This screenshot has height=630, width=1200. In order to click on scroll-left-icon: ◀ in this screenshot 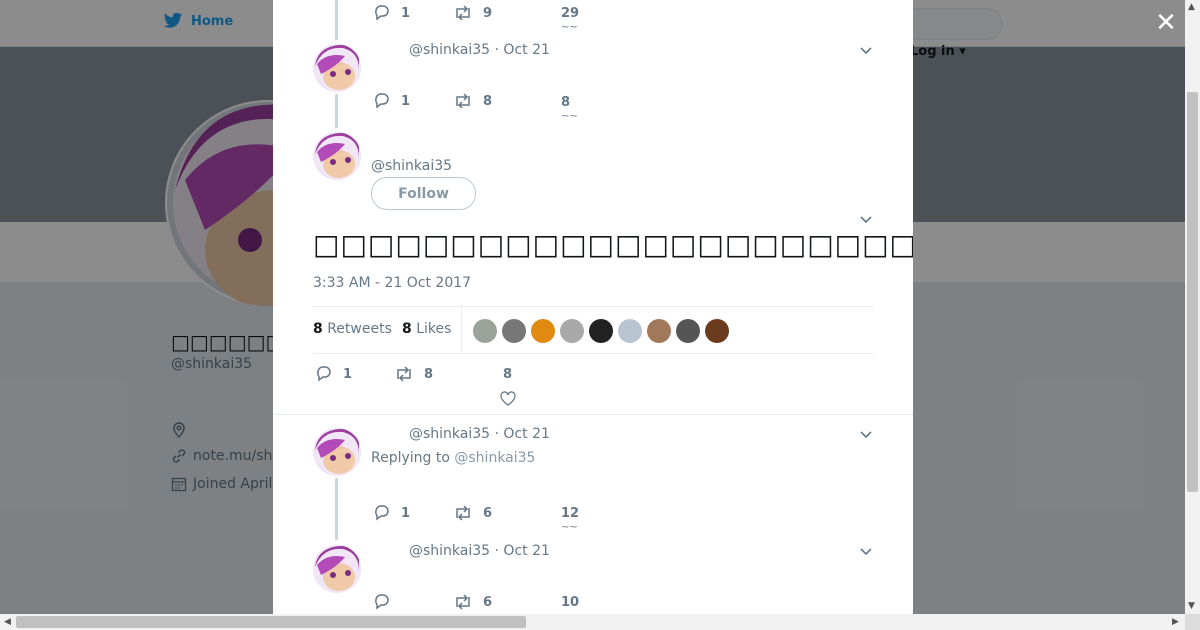, I will do `click(7, 622)`.